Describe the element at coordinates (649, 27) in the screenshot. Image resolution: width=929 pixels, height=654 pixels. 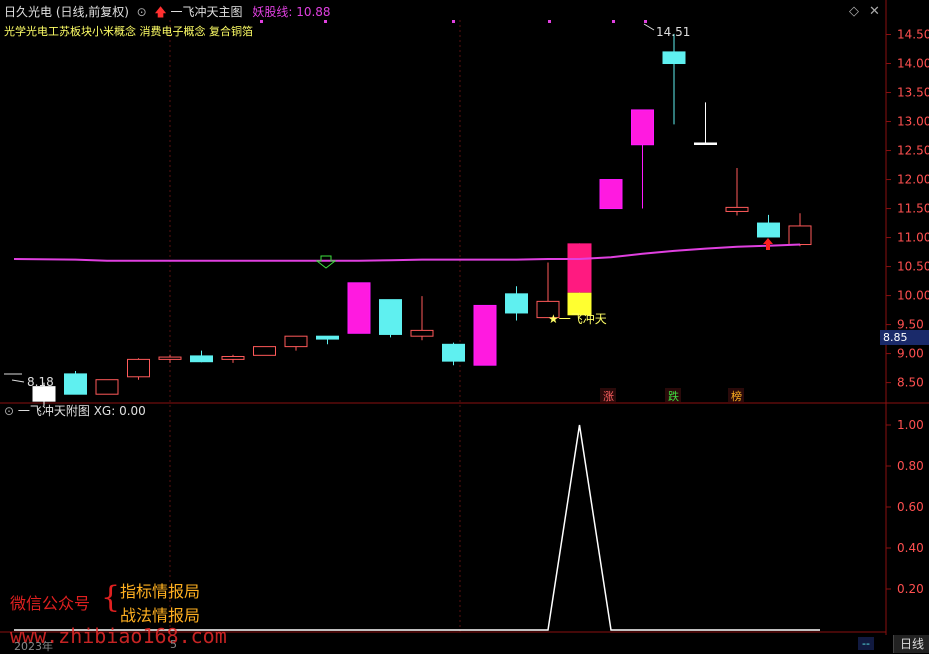
I see `high-pointer` at that location.